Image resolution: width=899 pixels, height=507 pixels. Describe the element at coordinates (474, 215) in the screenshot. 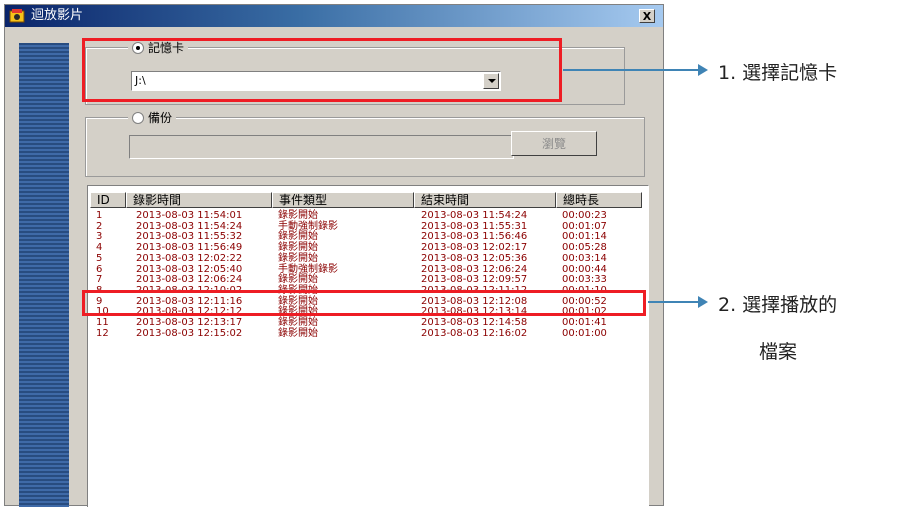

I see `cell-end-time: 2013-08-03 11:54:24` at that location.